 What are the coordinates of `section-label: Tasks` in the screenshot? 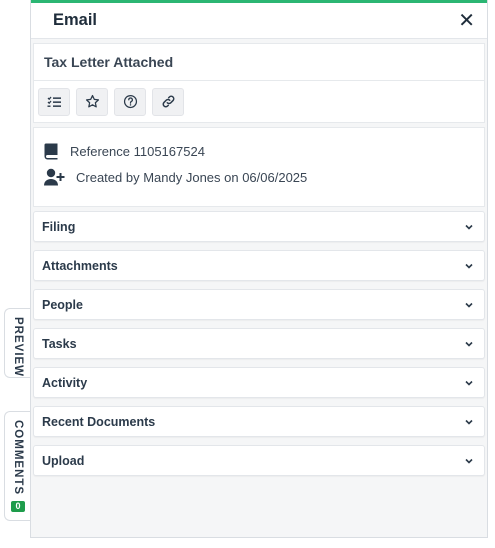 It's located at (59, 343).